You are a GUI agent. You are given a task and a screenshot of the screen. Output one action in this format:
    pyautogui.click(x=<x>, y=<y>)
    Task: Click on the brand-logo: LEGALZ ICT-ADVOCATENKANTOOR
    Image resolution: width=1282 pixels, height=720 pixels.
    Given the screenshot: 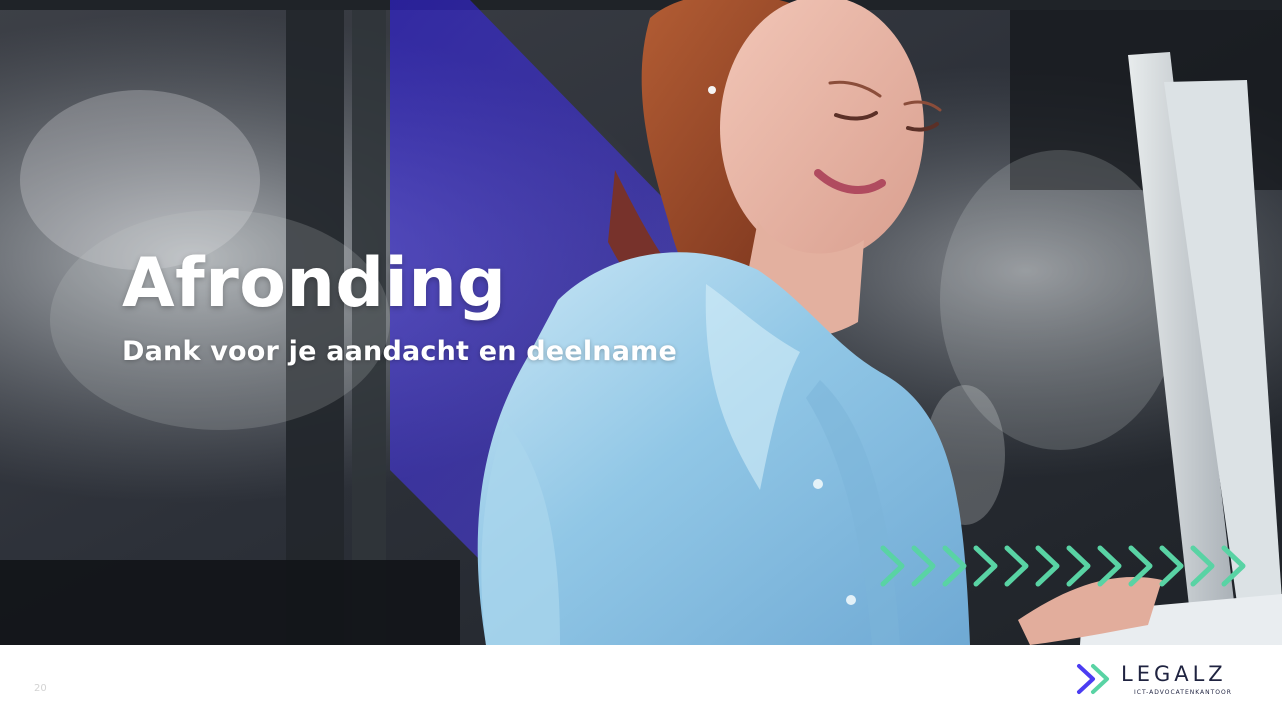 What is the action you would take?
    pyautogui.click(x=1169, y=681)
    